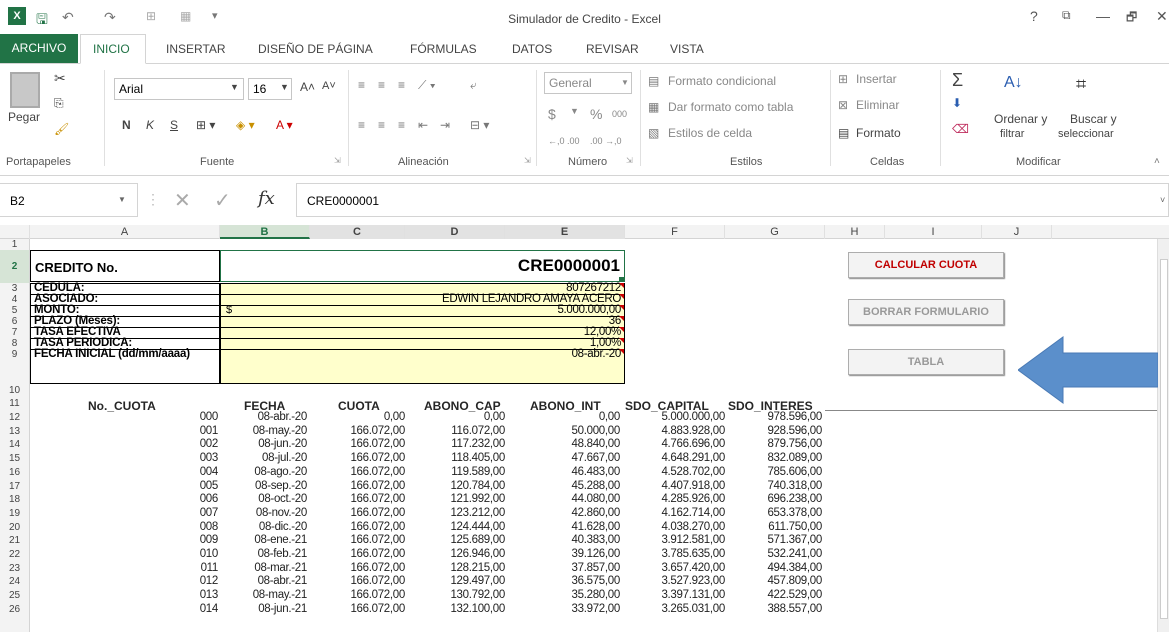  What do you see at coordinates (794, 499) in the screenshot?
I see `table-cell: 696.238,00` at bounding box center [794, 499].